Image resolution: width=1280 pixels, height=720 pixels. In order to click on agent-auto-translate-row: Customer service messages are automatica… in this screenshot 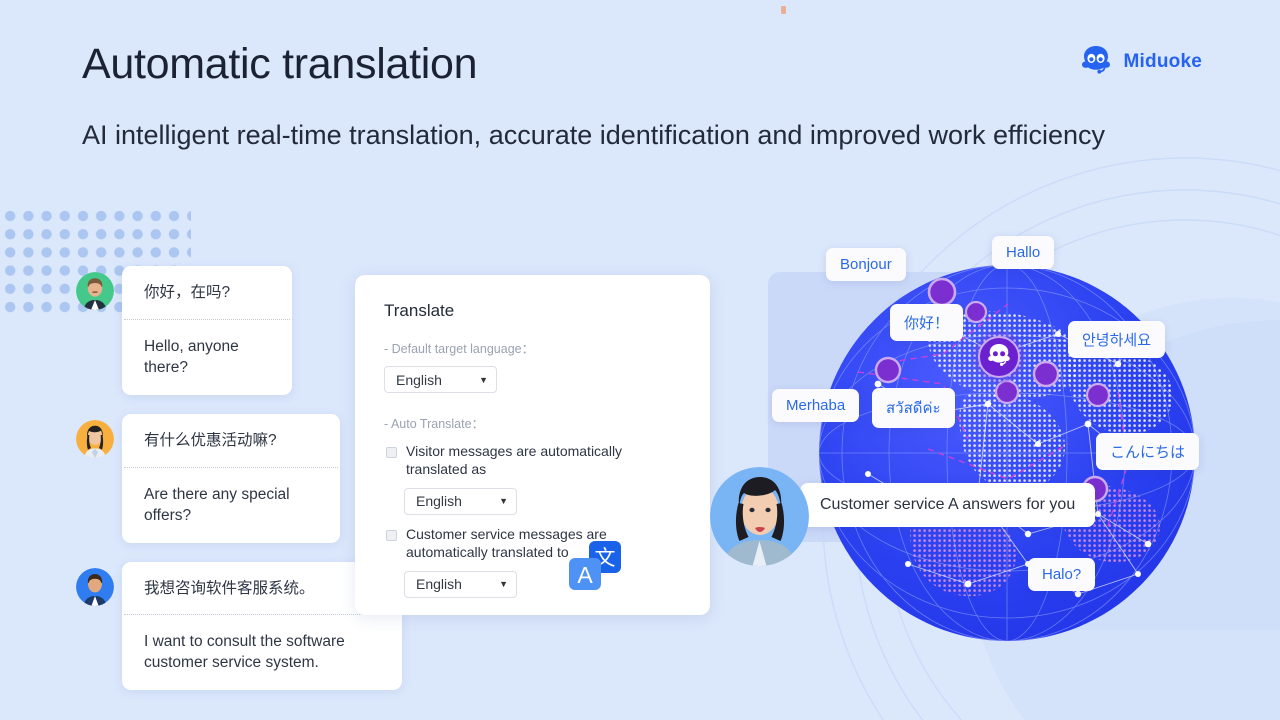, I will do `click(548, 544)`.